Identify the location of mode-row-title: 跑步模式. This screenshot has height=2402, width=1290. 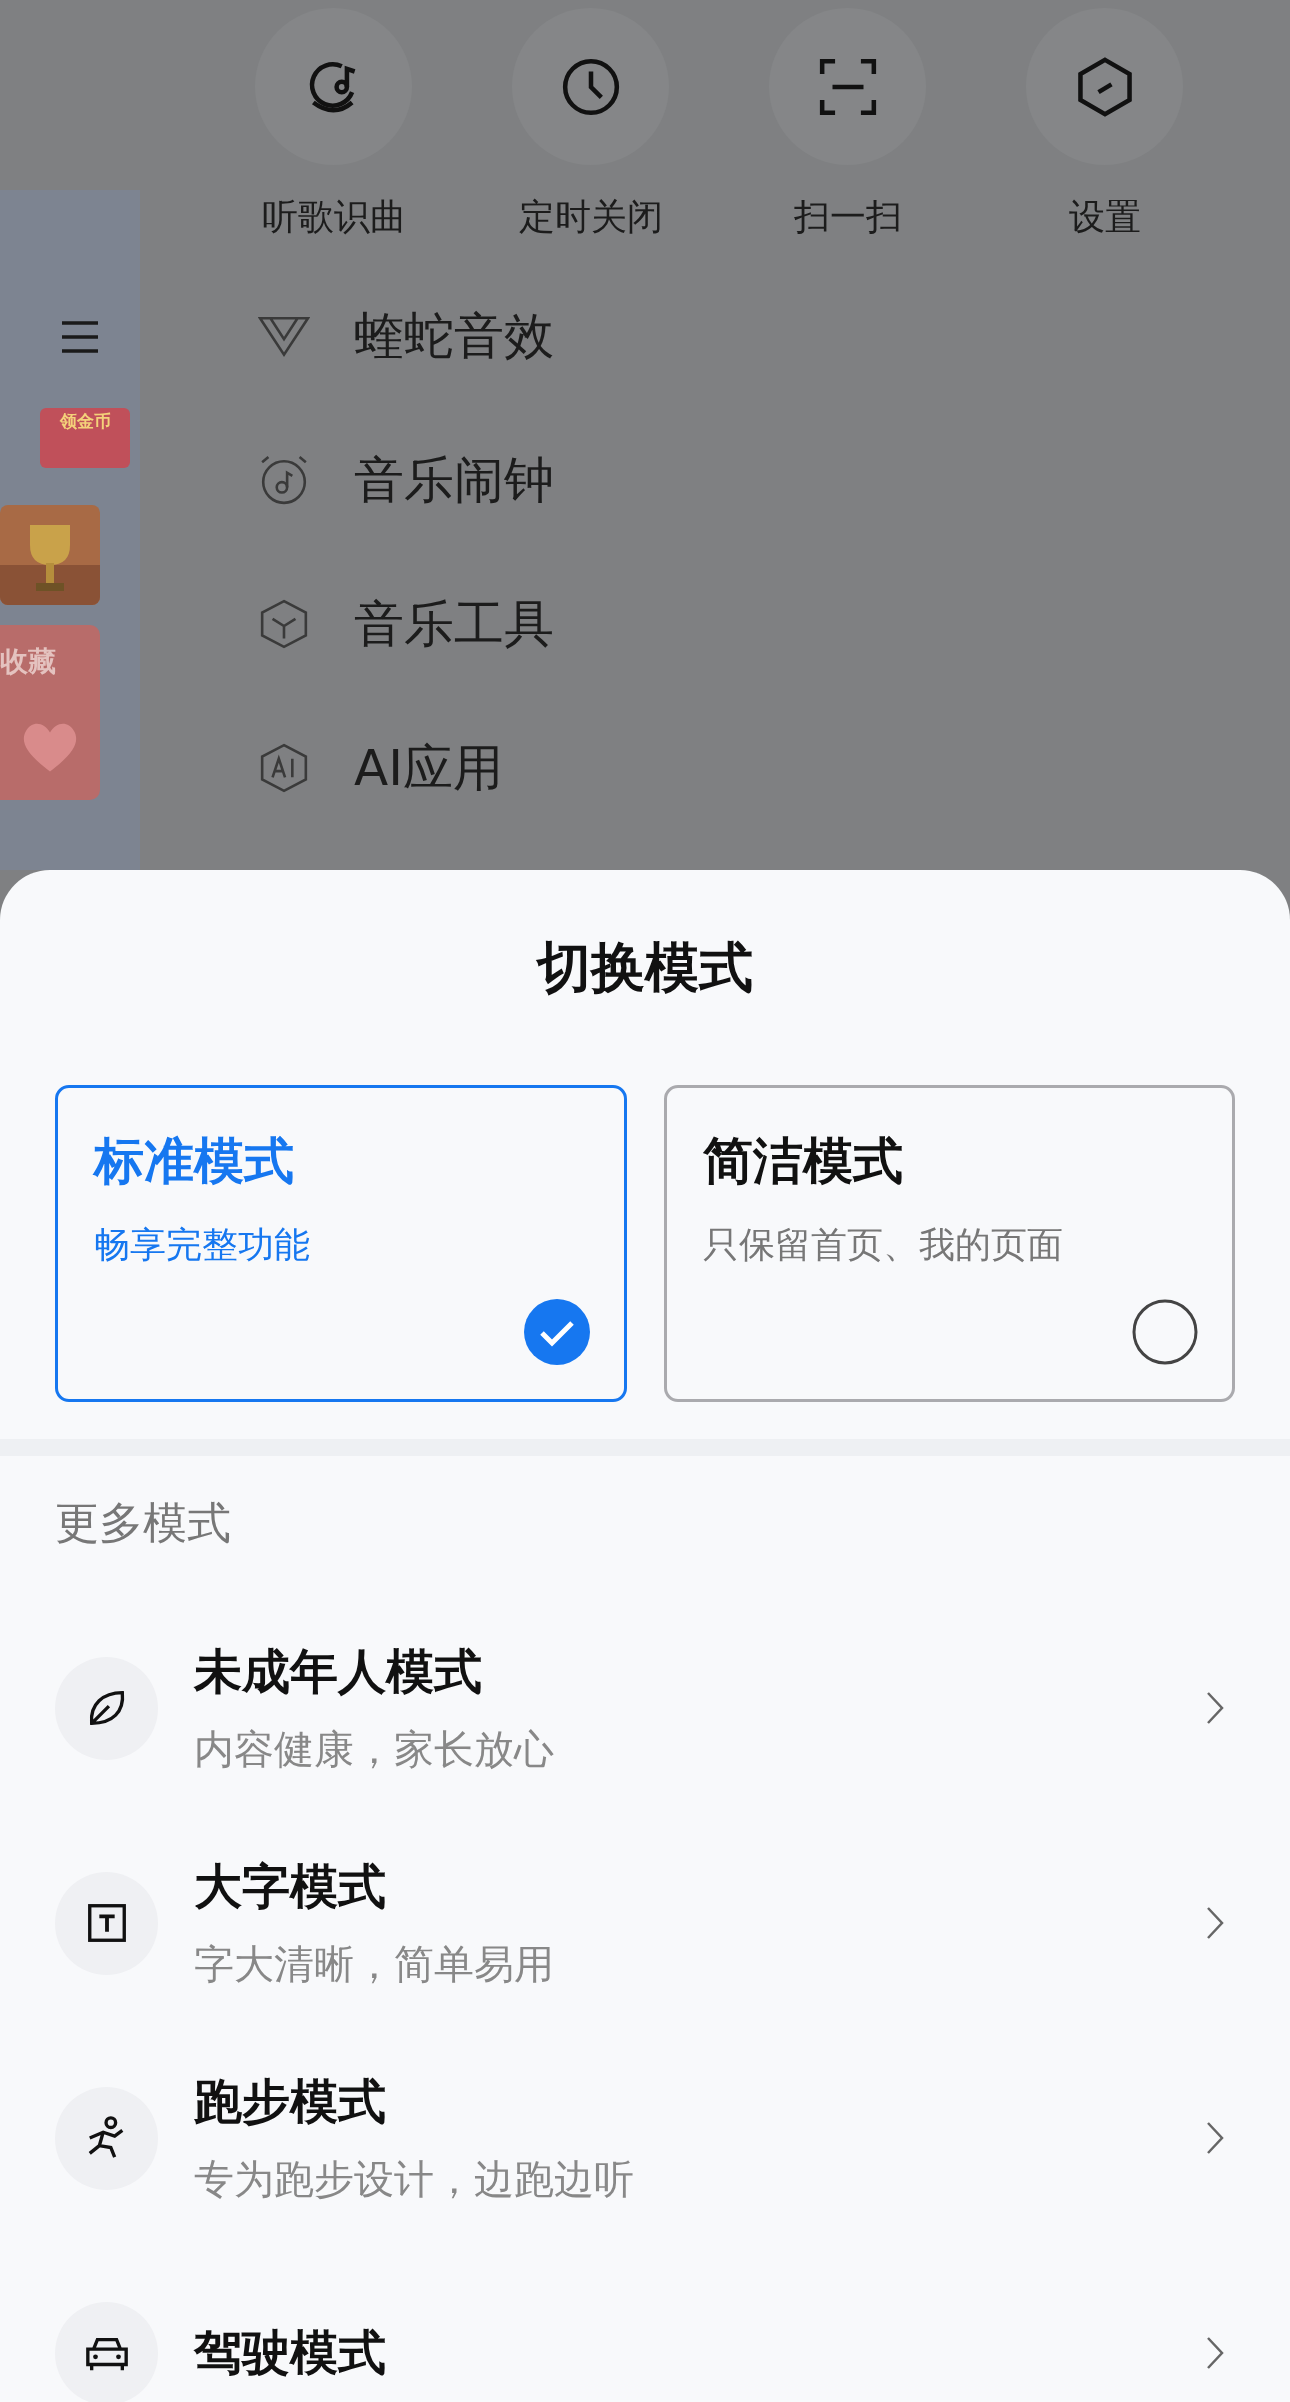
(290, 2101).